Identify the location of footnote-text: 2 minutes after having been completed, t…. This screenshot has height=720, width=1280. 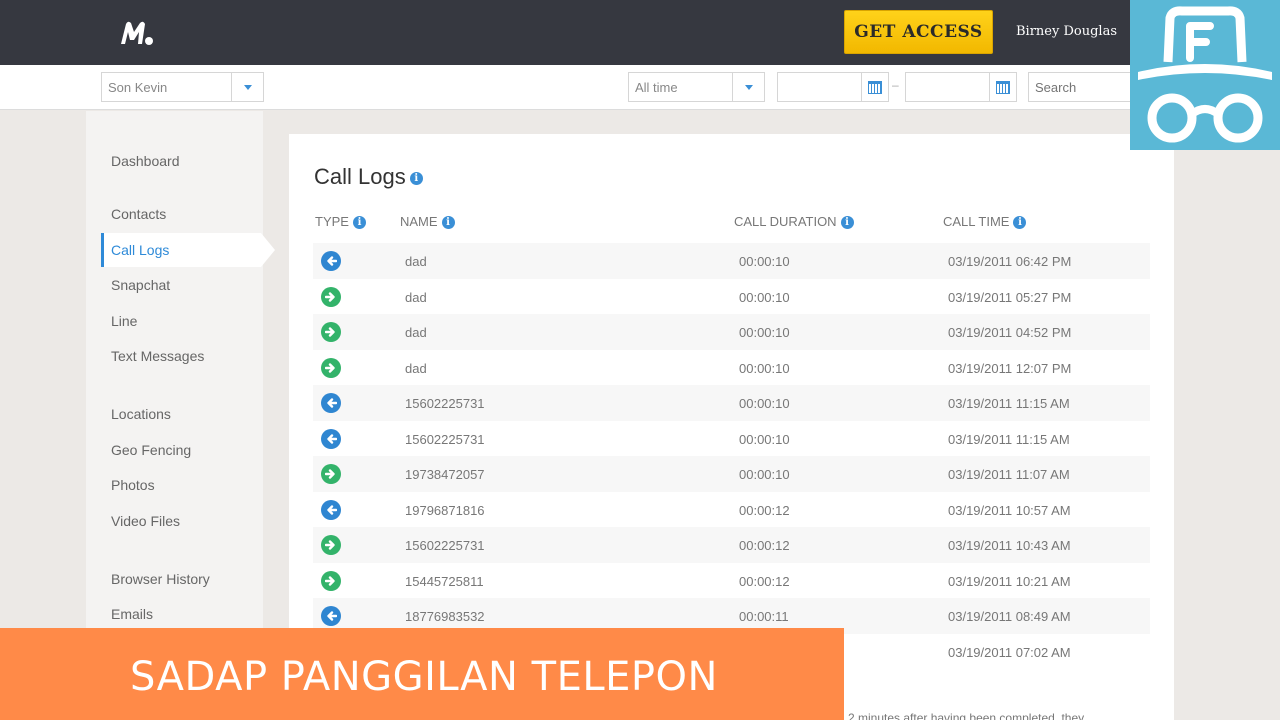
(966, 715).